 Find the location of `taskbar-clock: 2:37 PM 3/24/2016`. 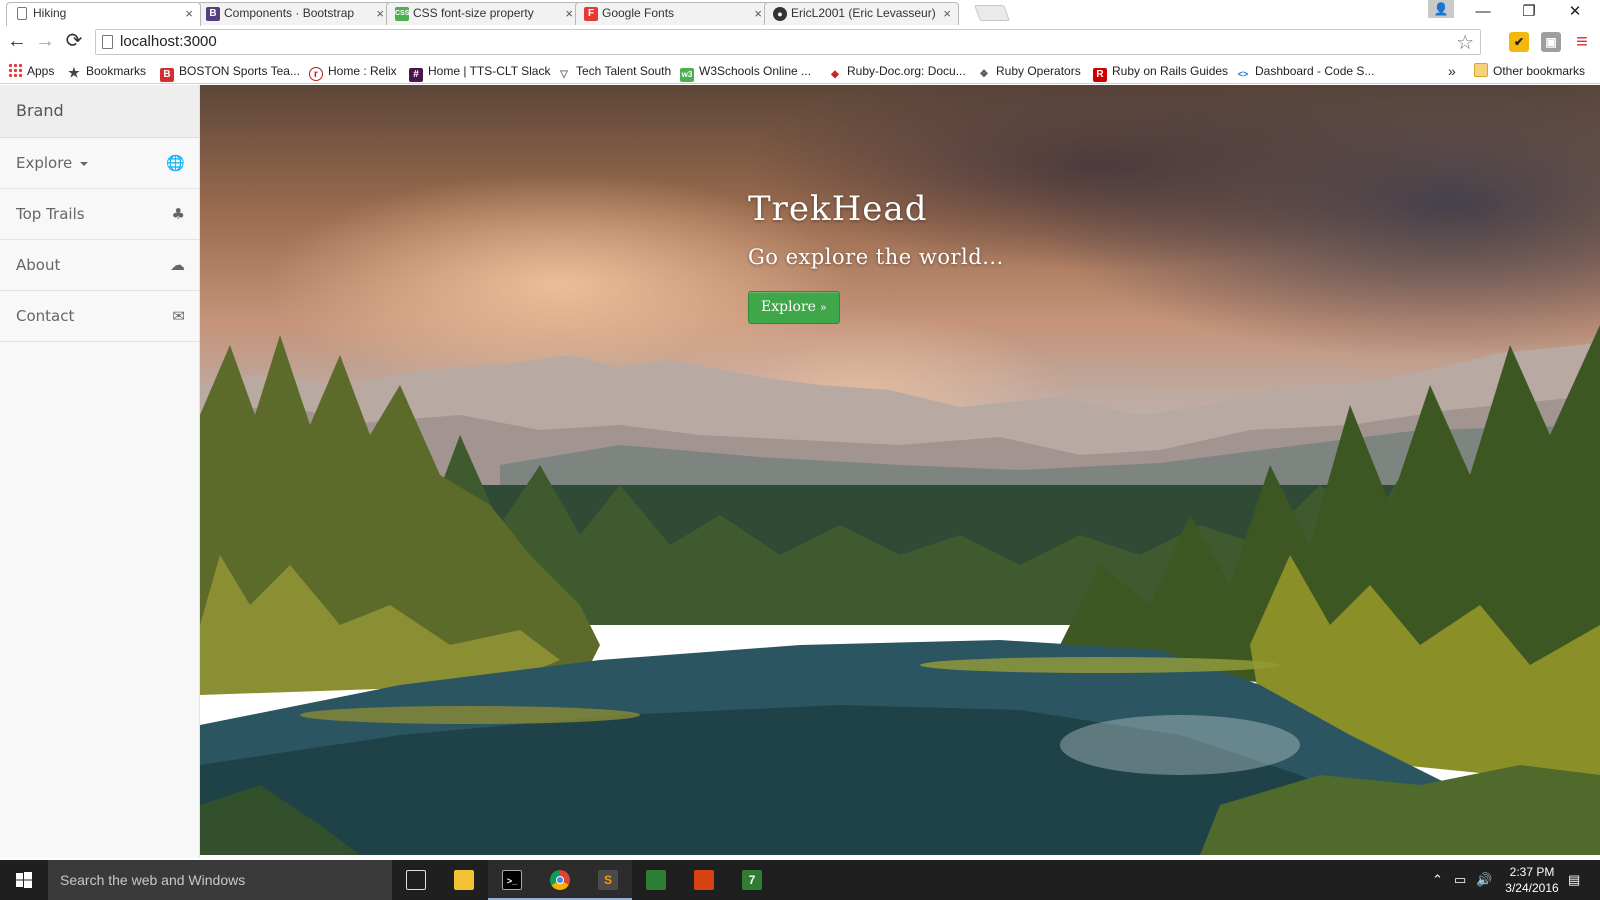

taskbar-clock: 2:37 PM 3/24/2016 is located at coordinates (1532, 880).